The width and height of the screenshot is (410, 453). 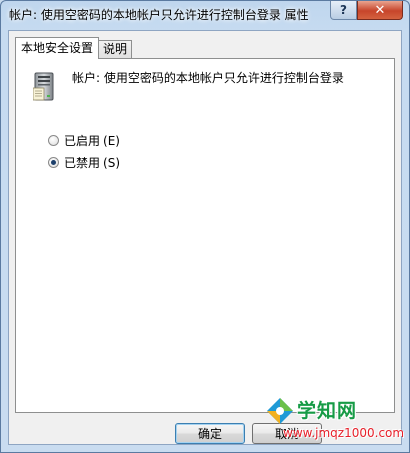 I want to click on watermark-url: www.jmqz1000.com, so click(x=344, y=433).